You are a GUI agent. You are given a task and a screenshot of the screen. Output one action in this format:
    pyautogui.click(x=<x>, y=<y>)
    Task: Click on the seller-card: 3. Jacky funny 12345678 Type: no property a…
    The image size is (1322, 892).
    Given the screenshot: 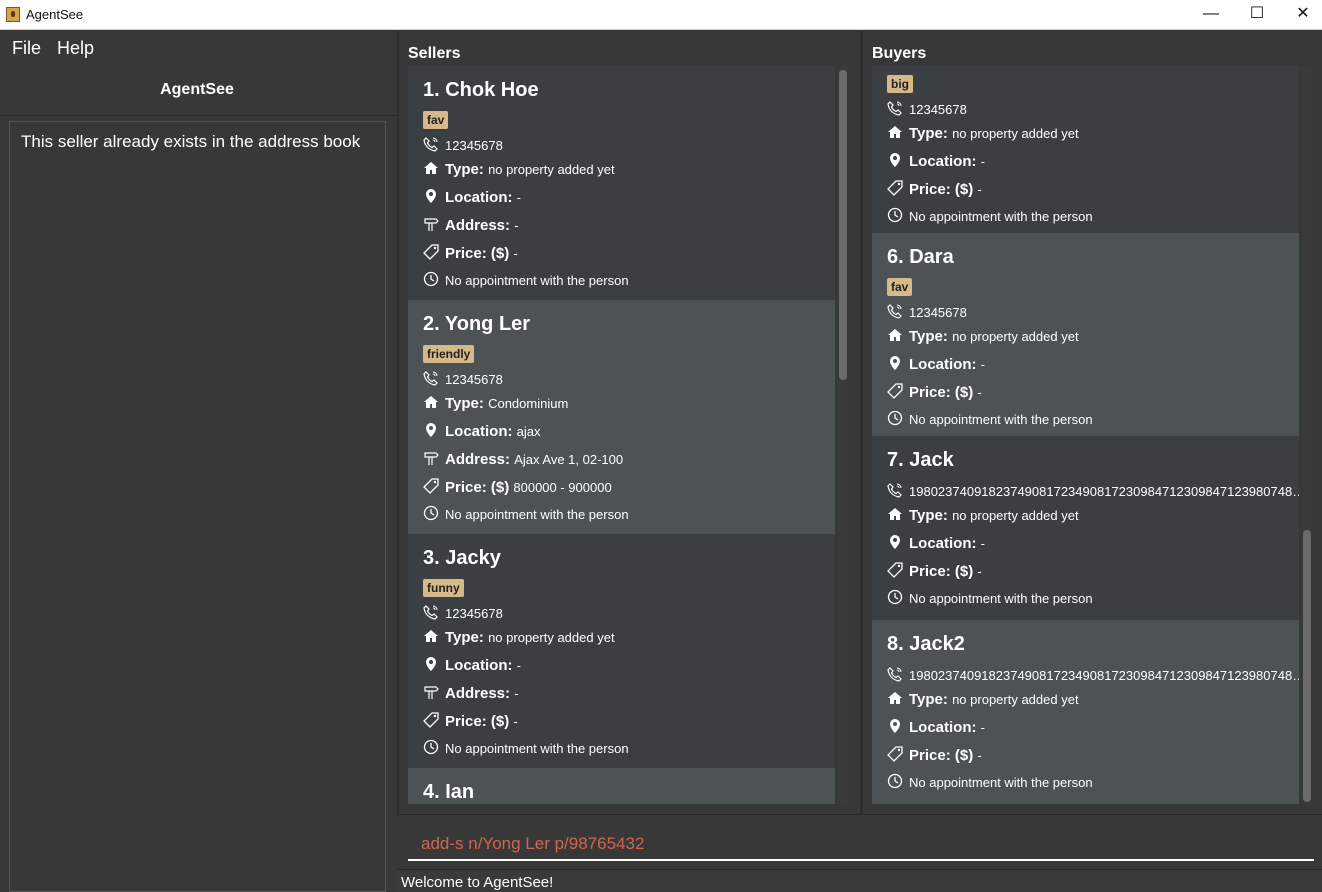 What is the action you would take?
    pyautogui.click(x=621, y=651)
    